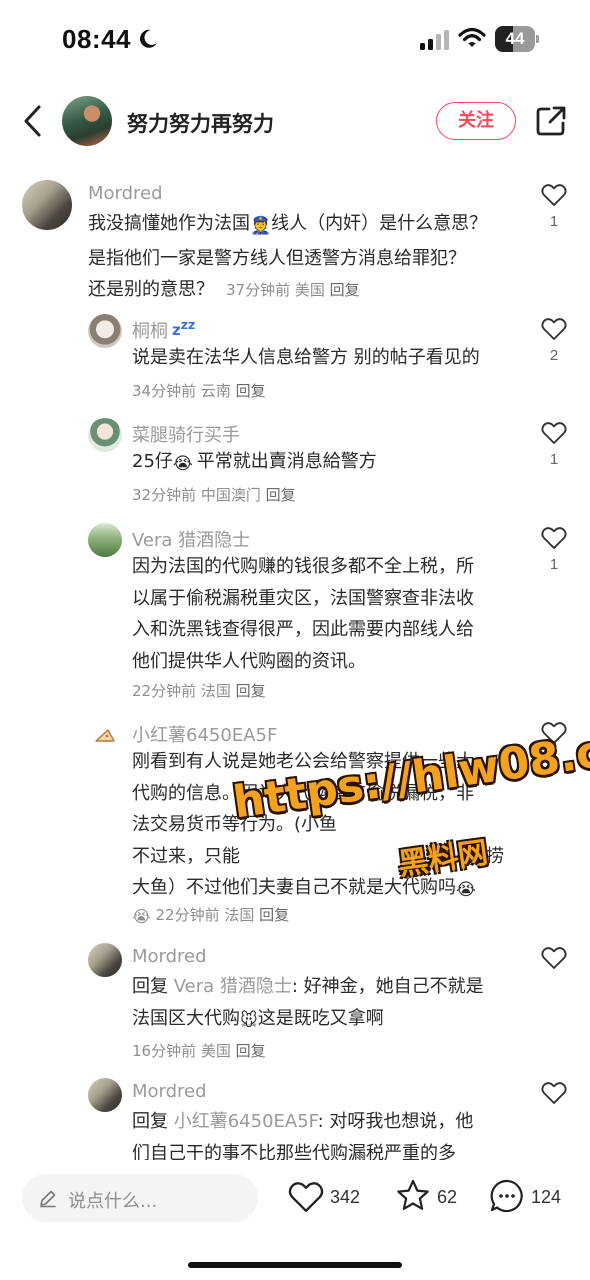  What do you see at coordinates (308, 1004) in the screenshot?
I see `comment-text: 回复 Vera 猎酒隐士: 好神金，她自己不就是 法国区大代购🐭这是既吃又拿啊` at bounding box center [308, 1004].